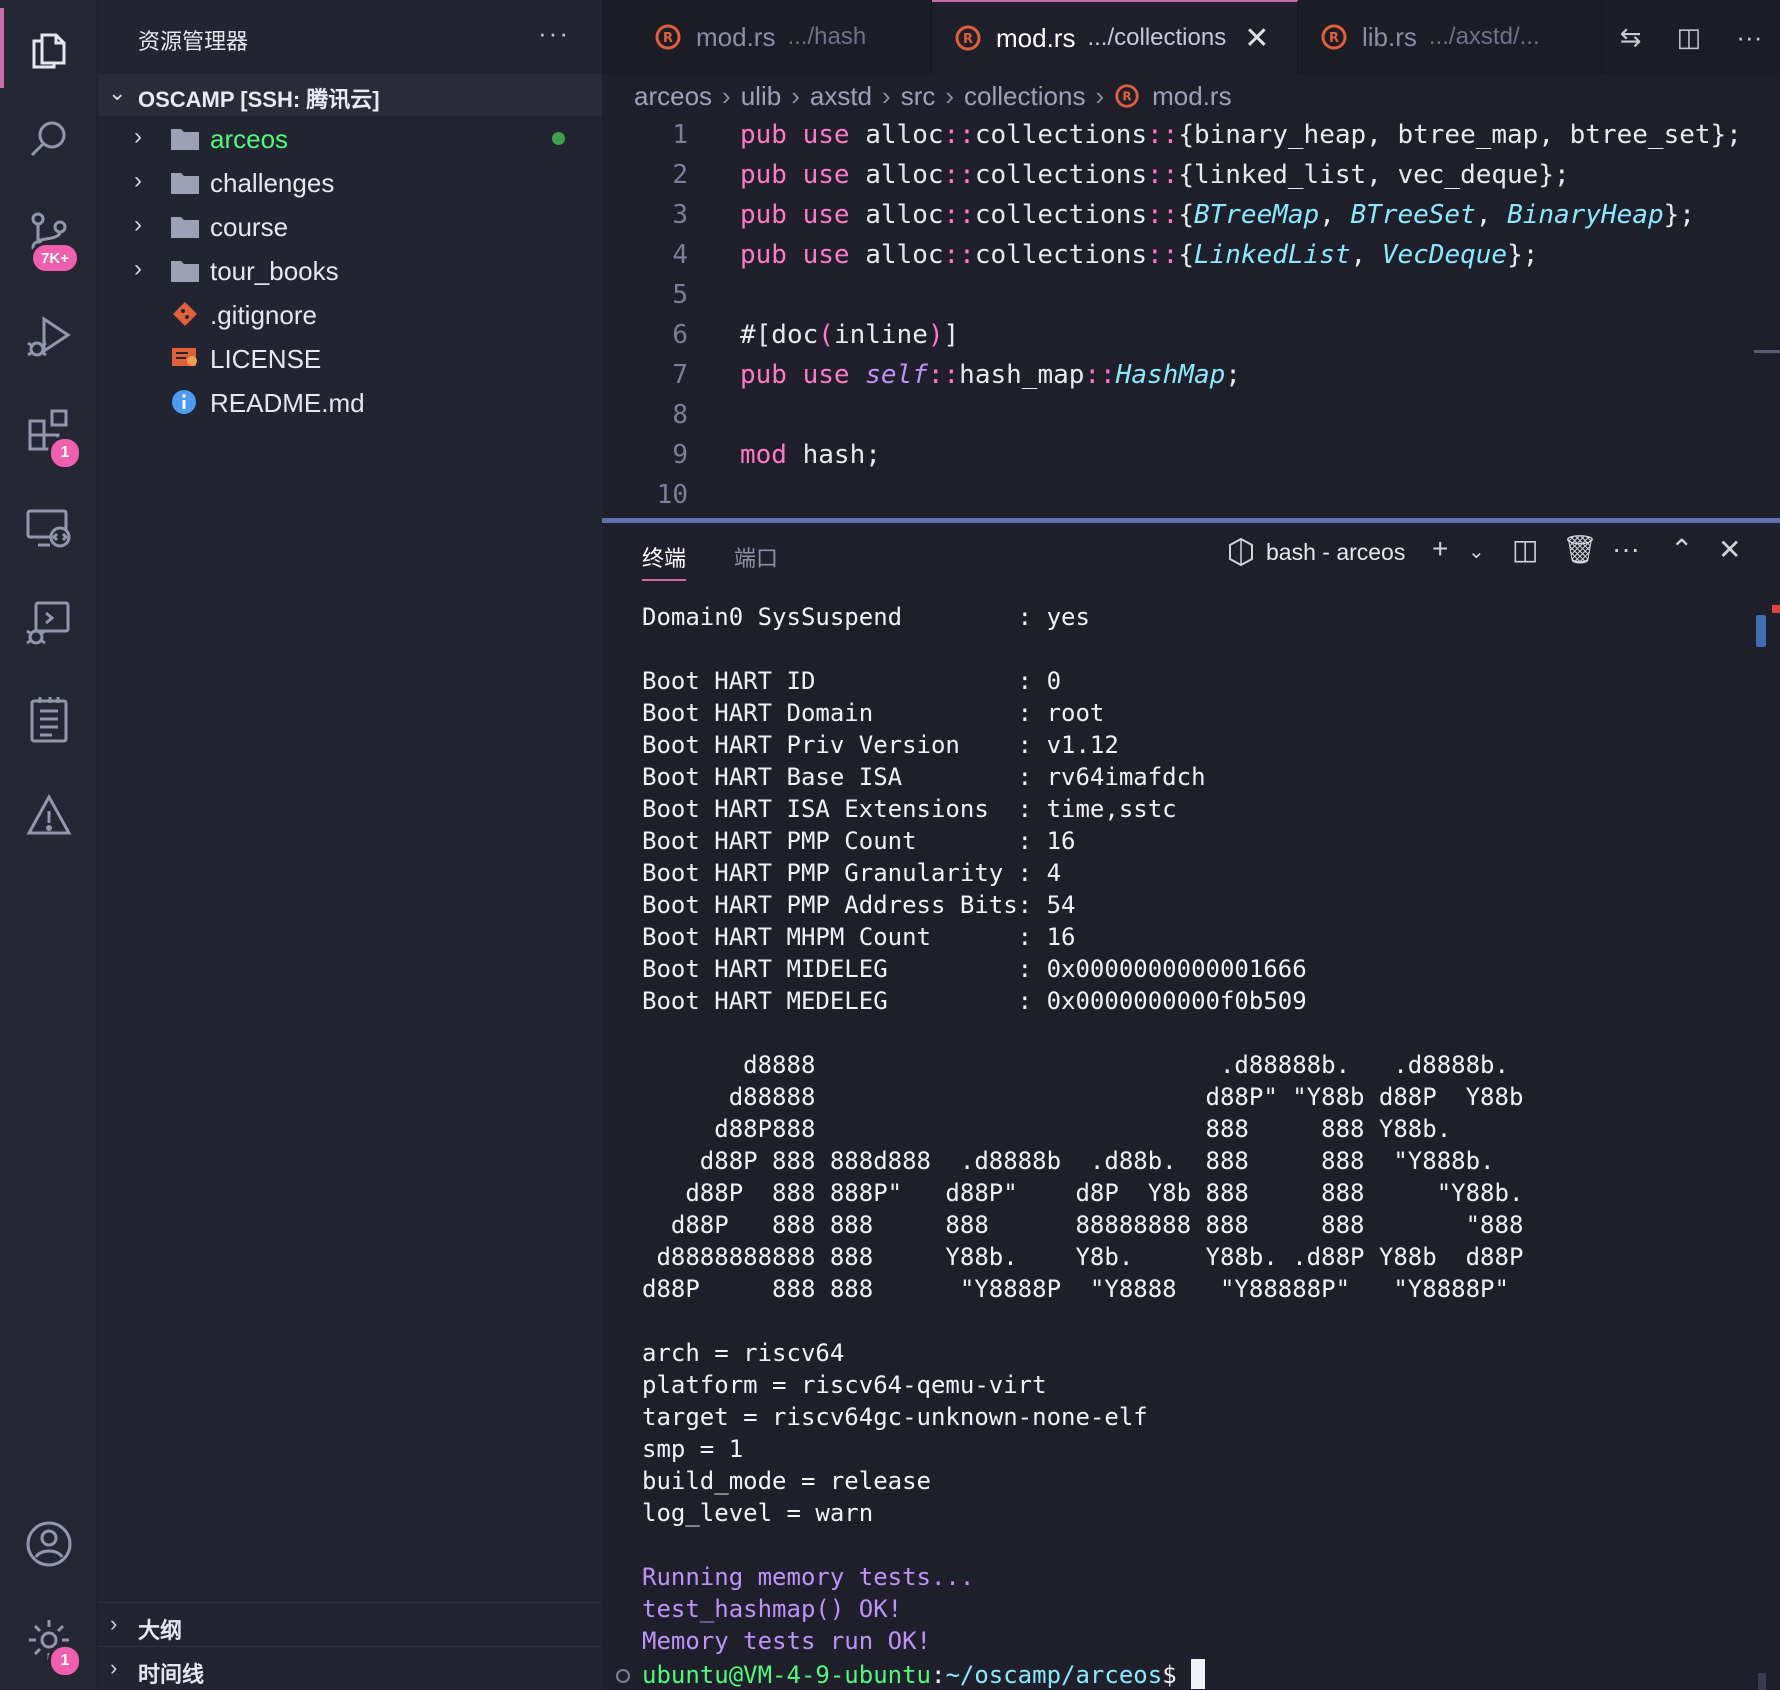  Describe the element at coordinates (852, 873) in the screenshot. I see `terminal-line: Boot HART PMP Granularity : 4` at that location.